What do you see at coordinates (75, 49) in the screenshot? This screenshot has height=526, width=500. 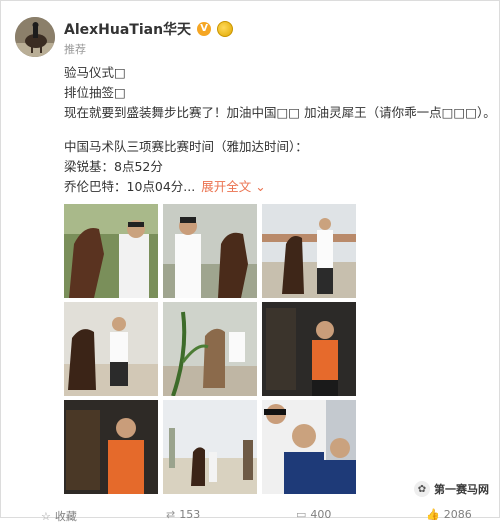 I see `recommend-label: 推荐` at bounding box center [75, 49].